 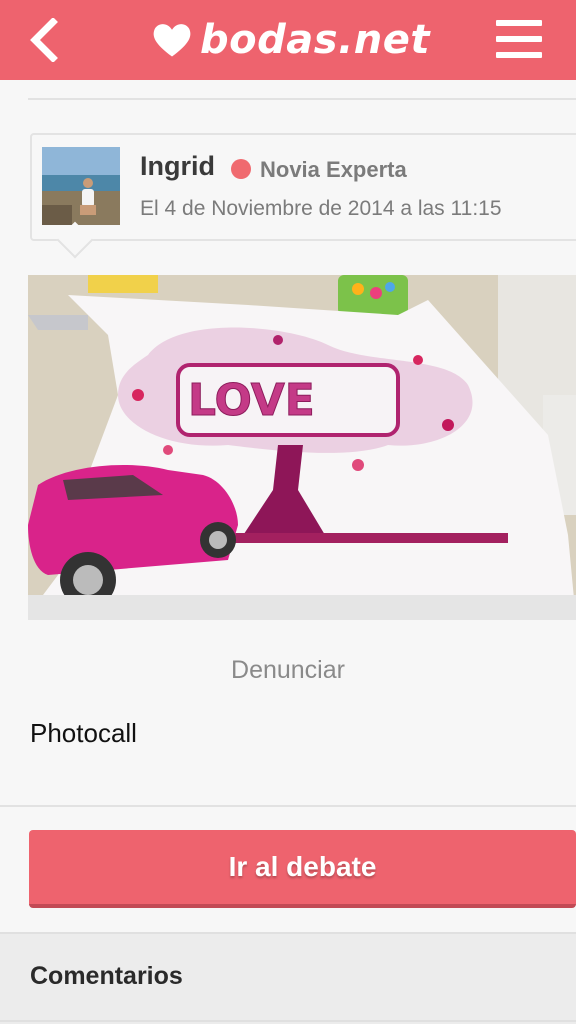 What do you see at coordinates (519, 39) in the screenshot?
I see `hamburger-menu-button` at bounding box center [519, 39].